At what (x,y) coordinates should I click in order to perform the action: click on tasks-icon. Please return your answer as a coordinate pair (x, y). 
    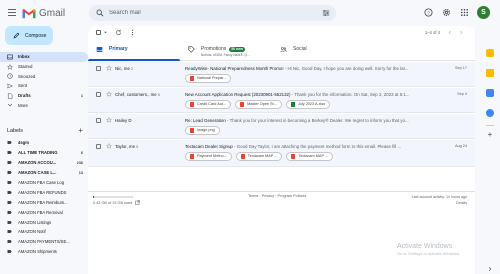
    Looking at the image, I should click on (490, 93).